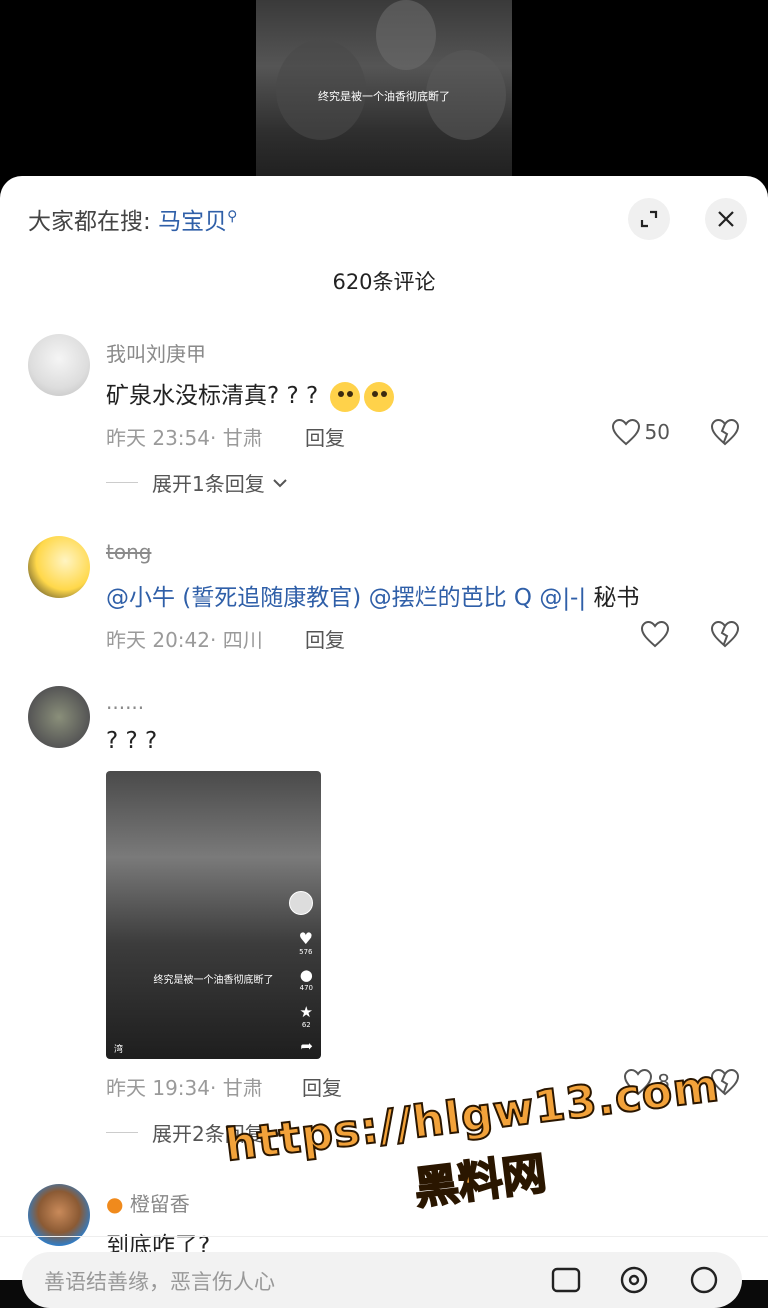 The width and height of the screenshot is (768, 1308). Describe the element at coordinates (450, 598) in the screenshot. I see `mention-link: @摆烂的芭比 Q` at that location.